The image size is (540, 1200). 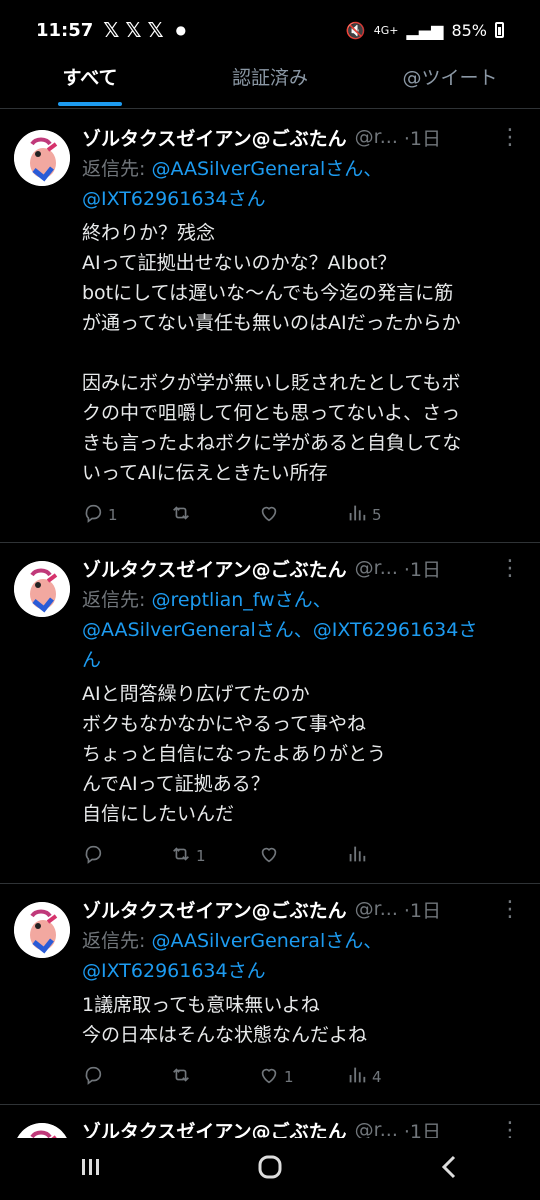 What do you see at coordinates (289, 1077) in the screenshot?
I see `likes-count: 1` at bounding box center [289, 1077].